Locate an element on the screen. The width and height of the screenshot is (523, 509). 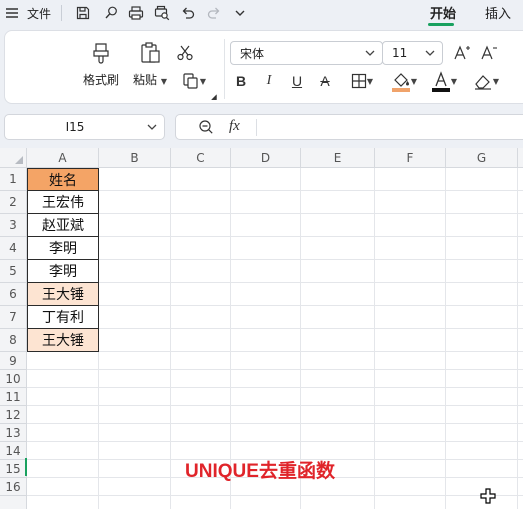
zoom-icon is located at coordinates (206, 127).